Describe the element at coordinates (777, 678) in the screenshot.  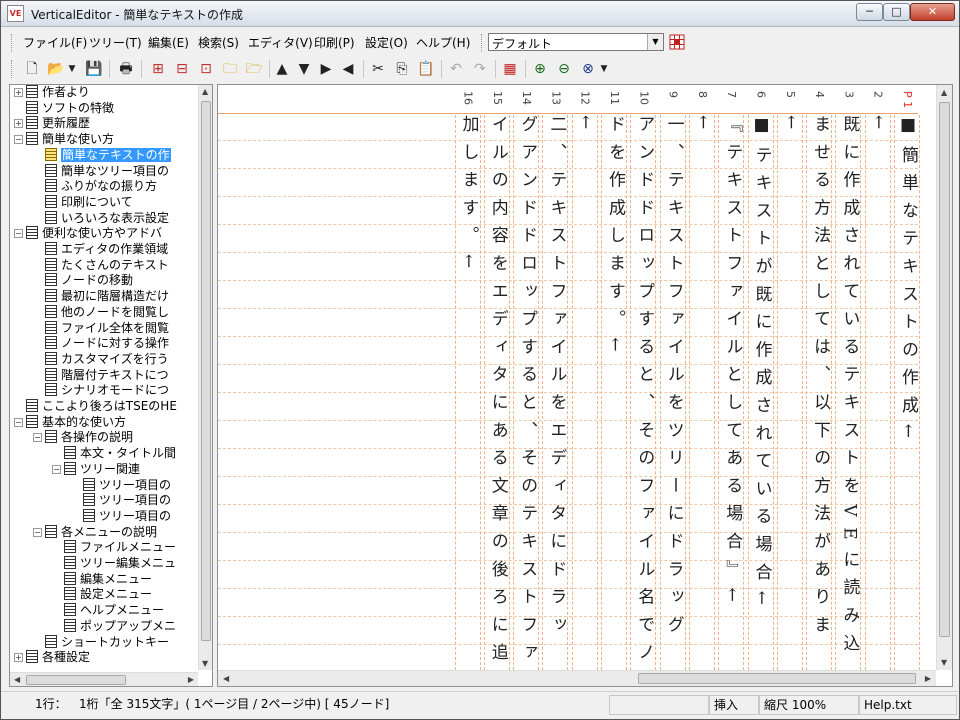
I see `editor-horizontal-scroll-thumb` at that location.